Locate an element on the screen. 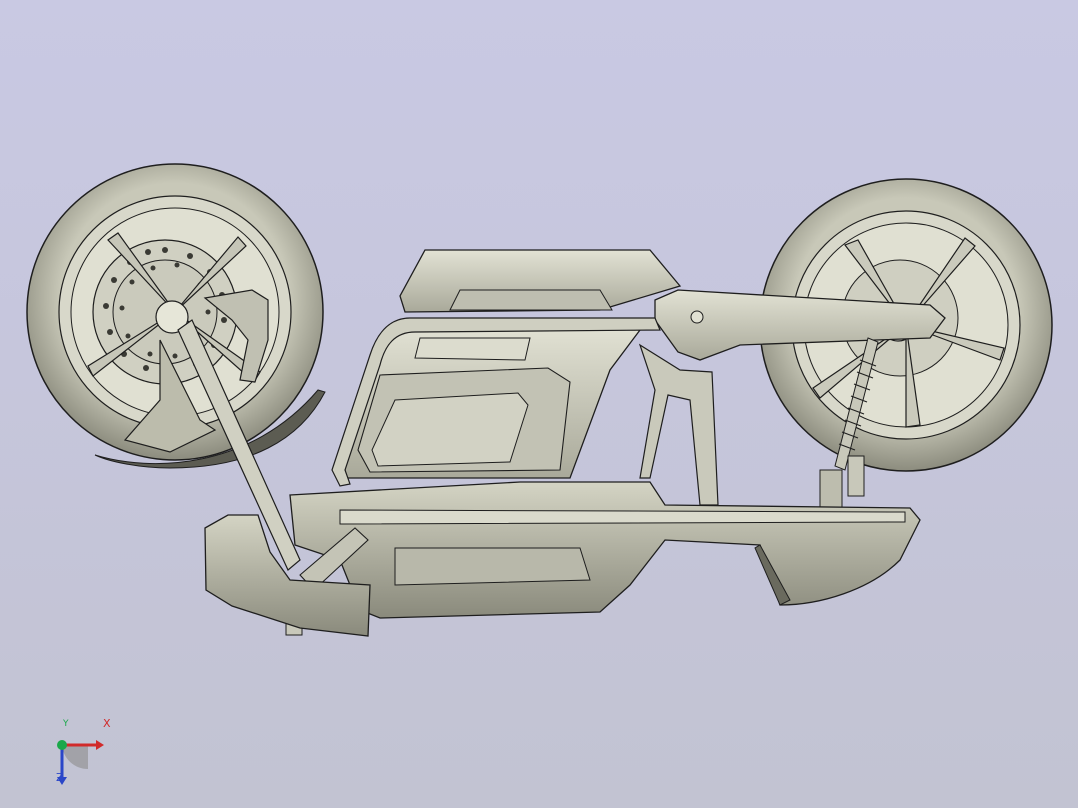 The image size is (1078, 808). battery-inset is located at coordinates (450, 429).